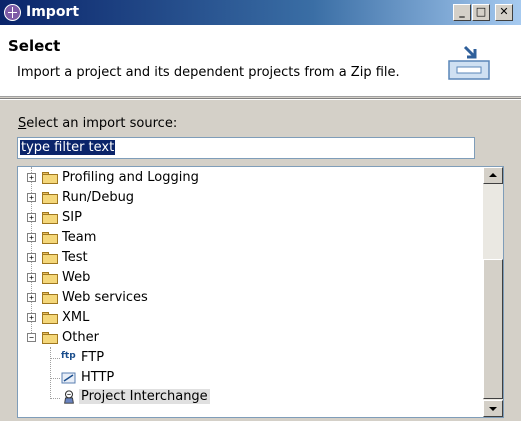  Describe the element at coordinates (504, 12) in the screenshot. I see `close-button: ✕` at that location.